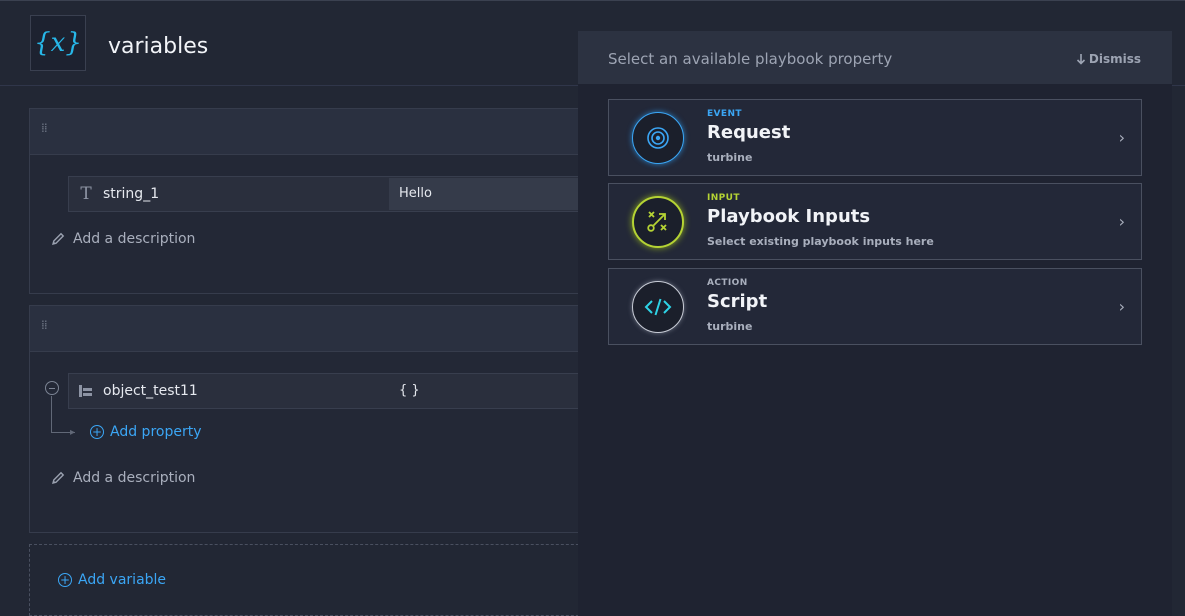 This screenshot has width=1185, height=616. I want to click on add-variable-label: Add variable, so click(122, 580).